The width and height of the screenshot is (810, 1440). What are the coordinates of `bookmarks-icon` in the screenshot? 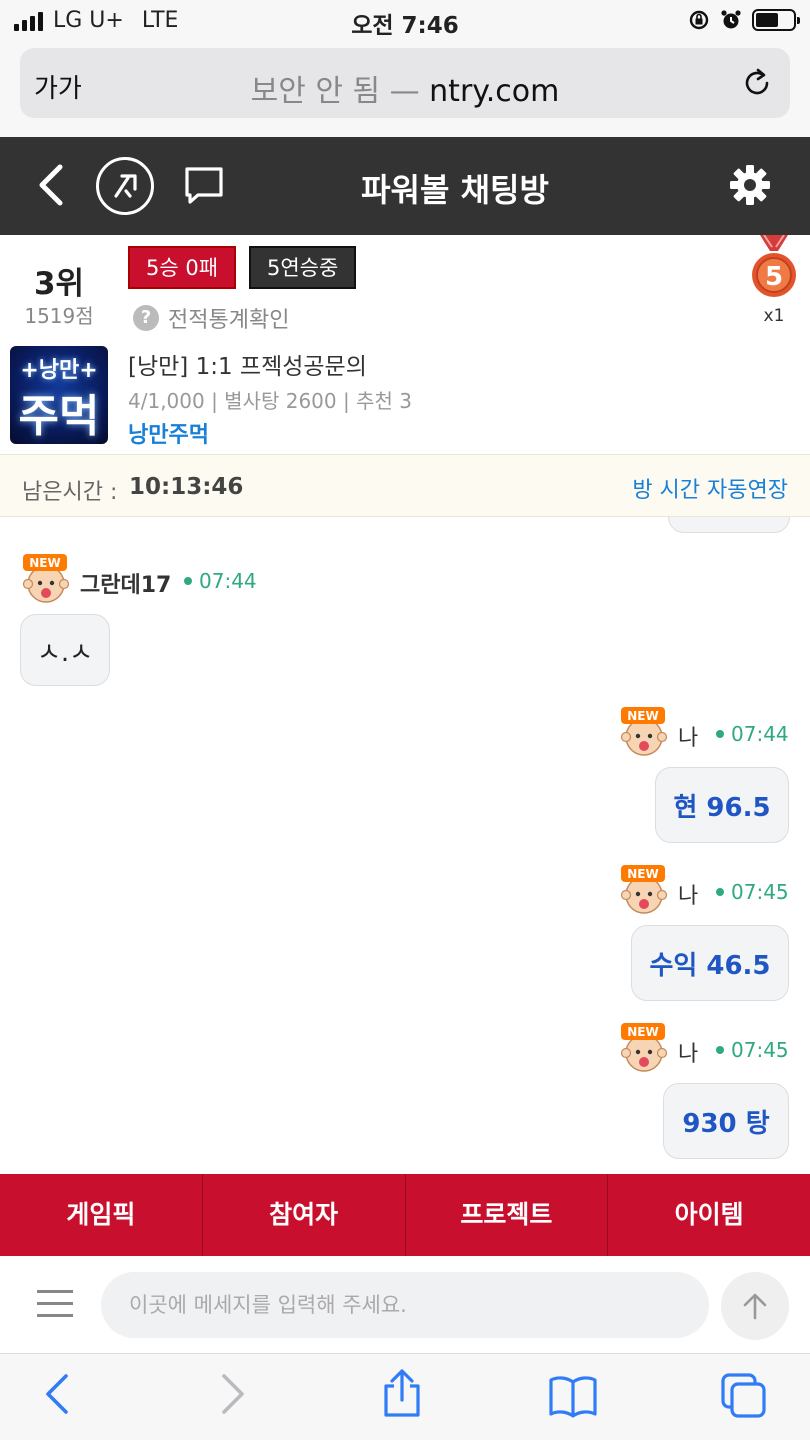 It's located at (573, 1396).